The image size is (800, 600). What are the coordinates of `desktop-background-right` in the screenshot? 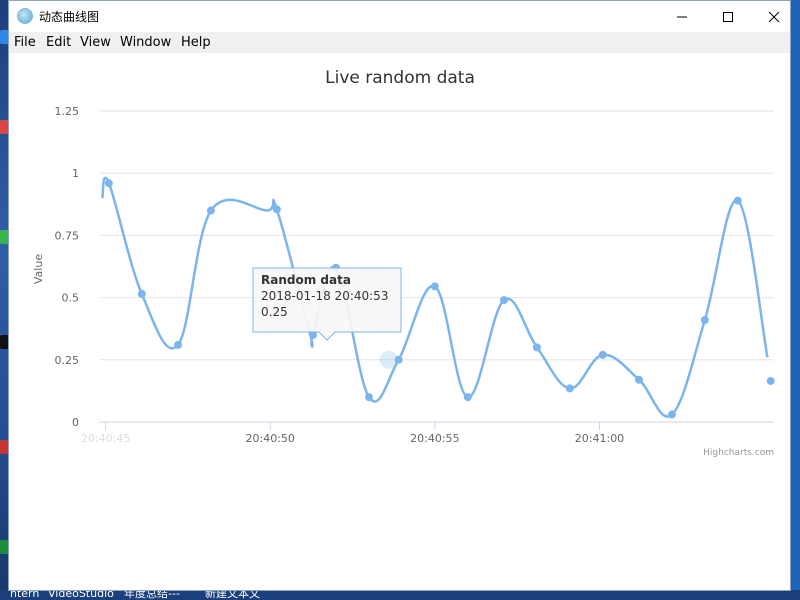 It's located at (795, 300).